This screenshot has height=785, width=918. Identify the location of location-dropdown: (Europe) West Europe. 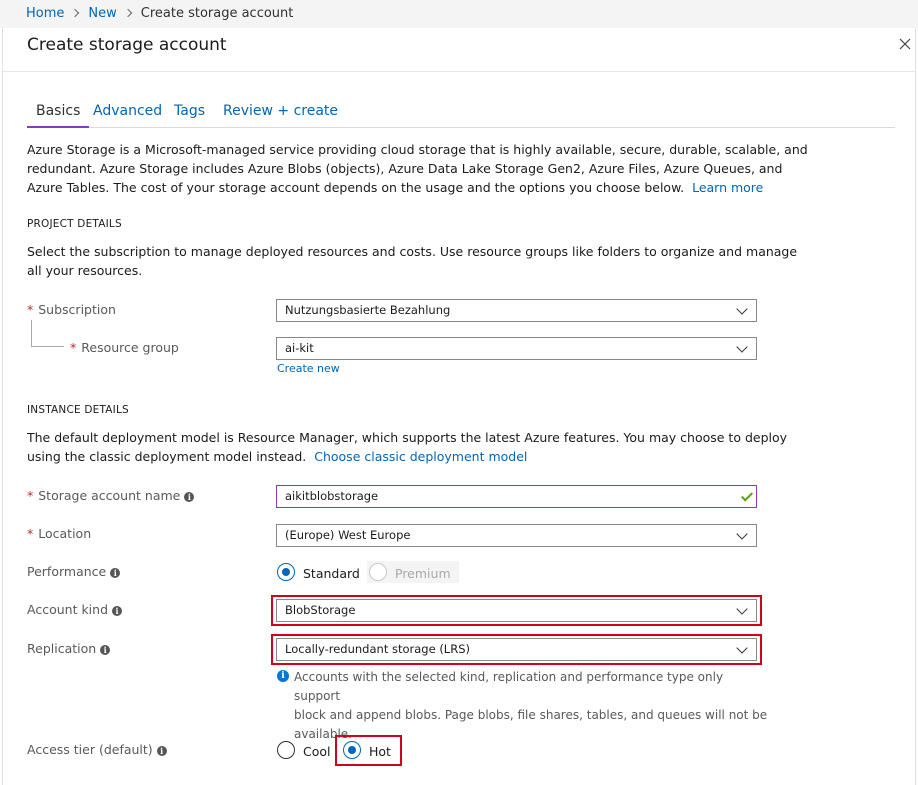
(516, 535).